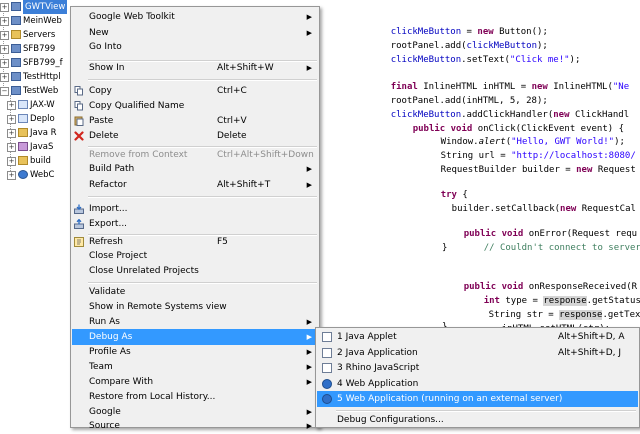 Image resolution: width=640 pixels, height=434 pixels. What do you see at coordinates (561, 301) in the screenshot?
I see `code-line-21: int type = response.getStatus` at bounding box center [561, 301].